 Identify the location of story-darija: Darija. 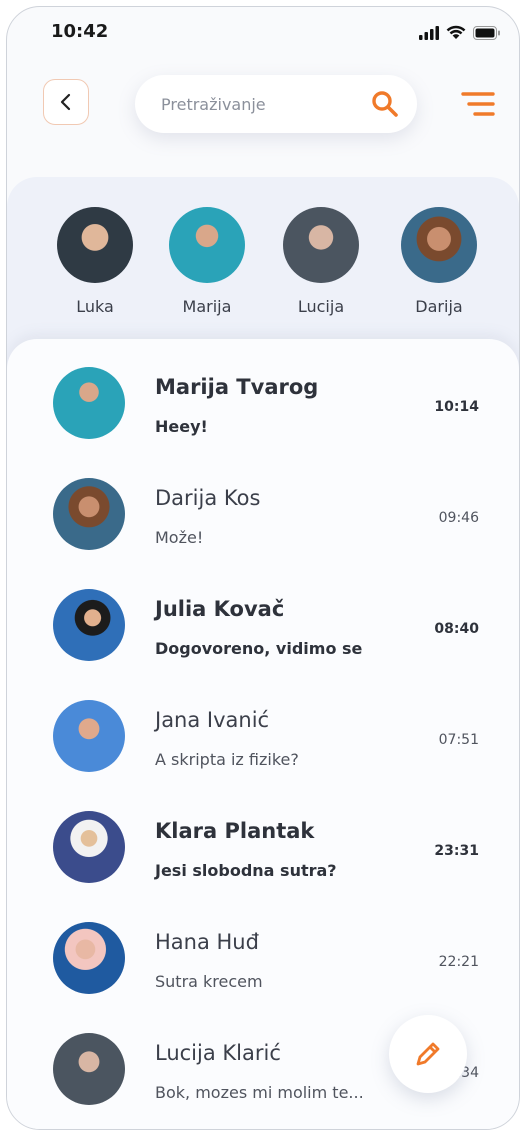
(439, 261).